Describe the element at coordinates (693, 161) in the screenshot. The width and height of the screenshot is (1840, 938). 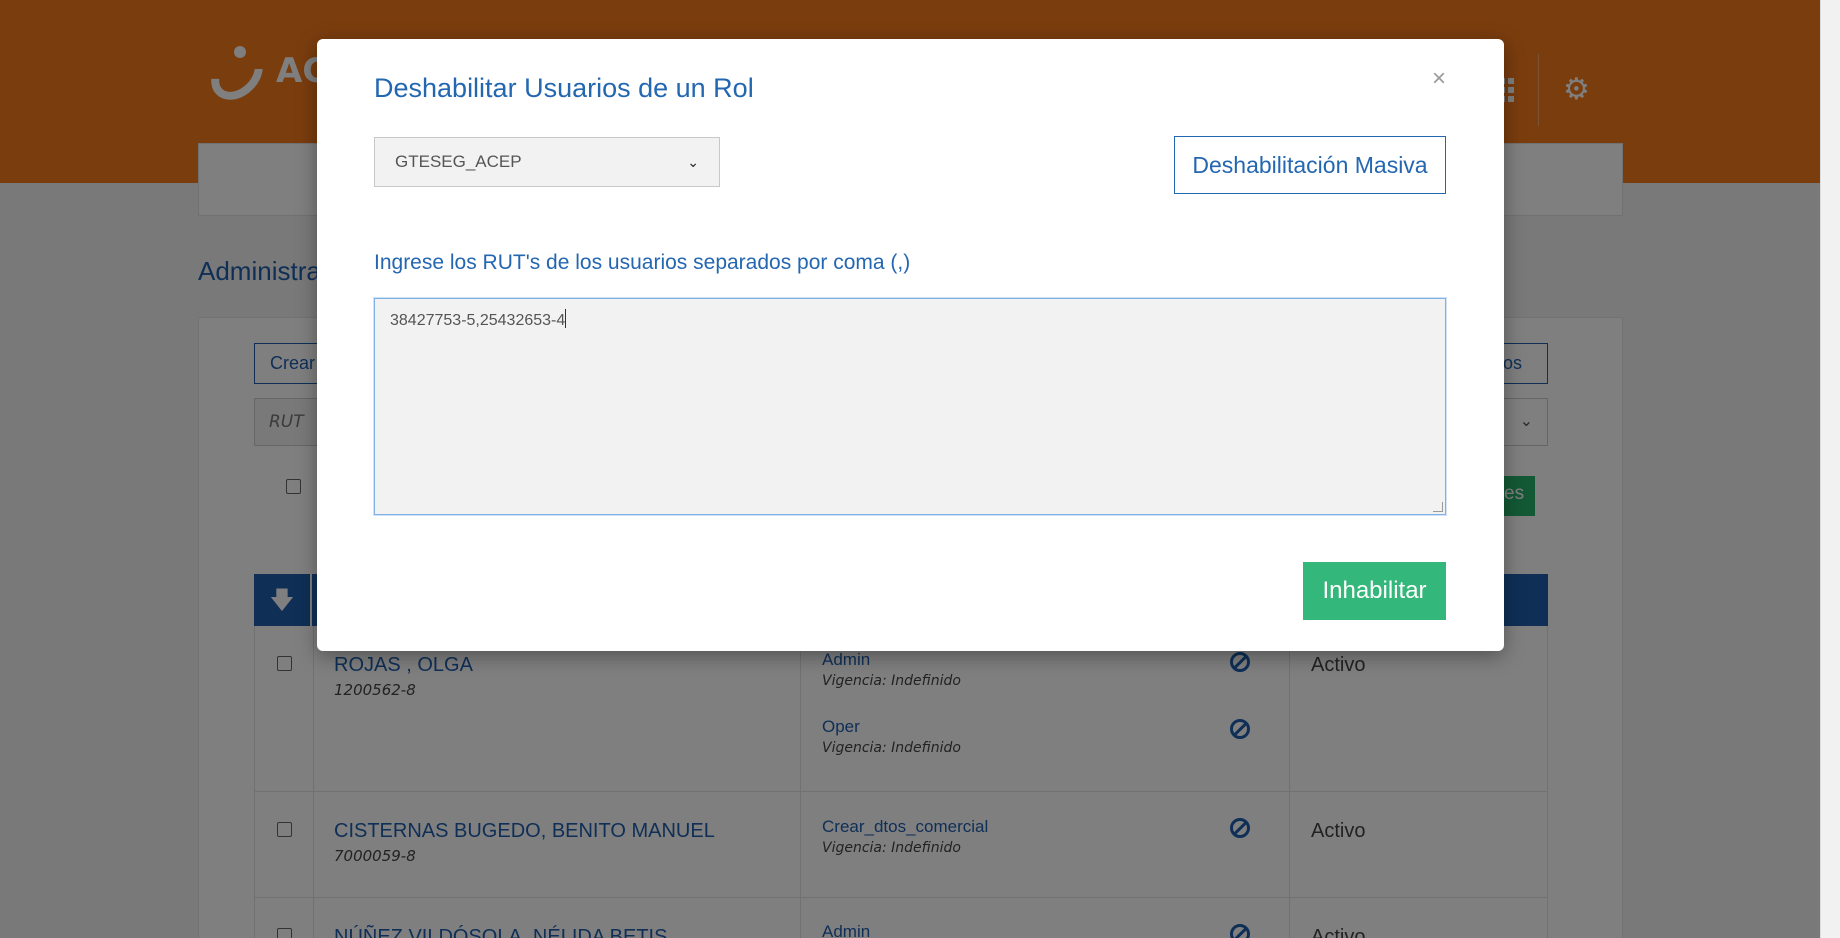
I see `chevron-down-icon: ⌄` at that location.